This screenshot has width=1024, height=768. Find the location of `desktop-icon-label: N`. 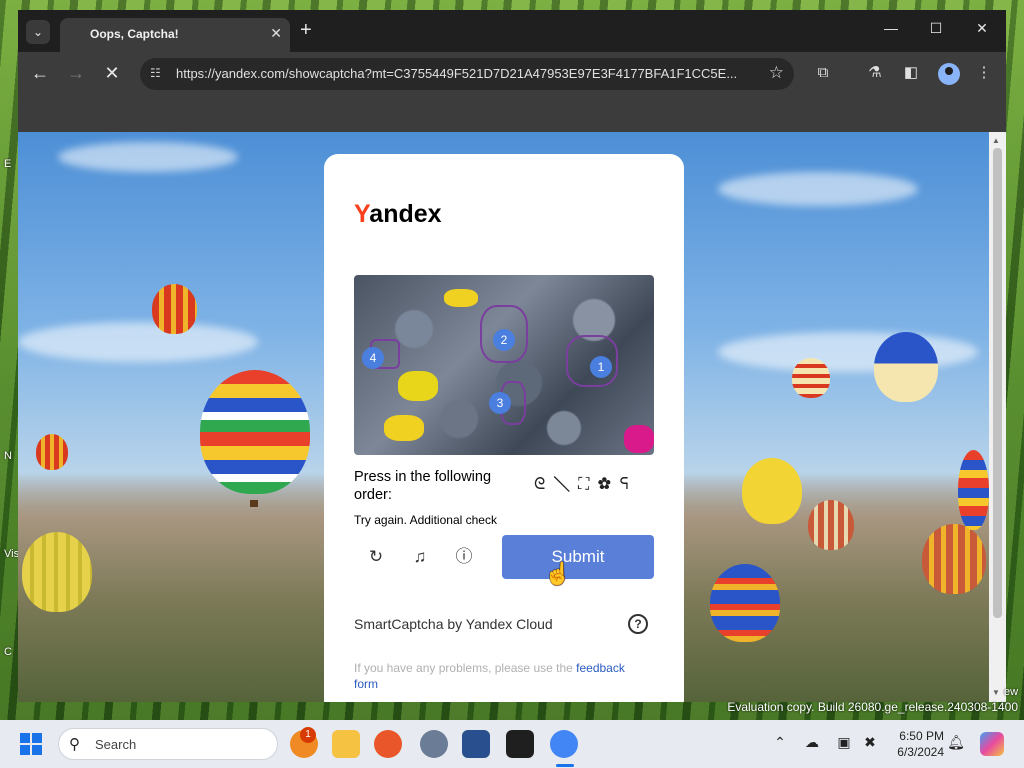

desktop-icon-label: N is located at coordinates (8, 456).